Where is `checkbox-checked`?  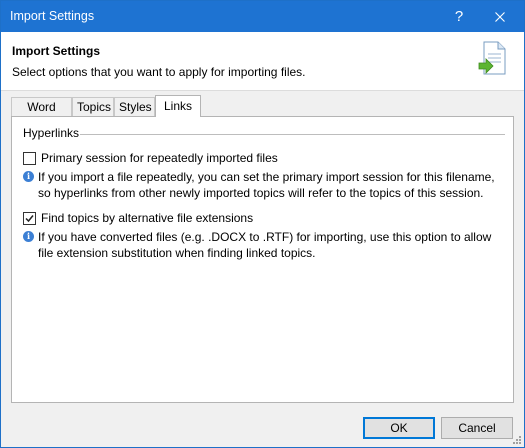 checkbox-checked is located at coordinates (29, 218).